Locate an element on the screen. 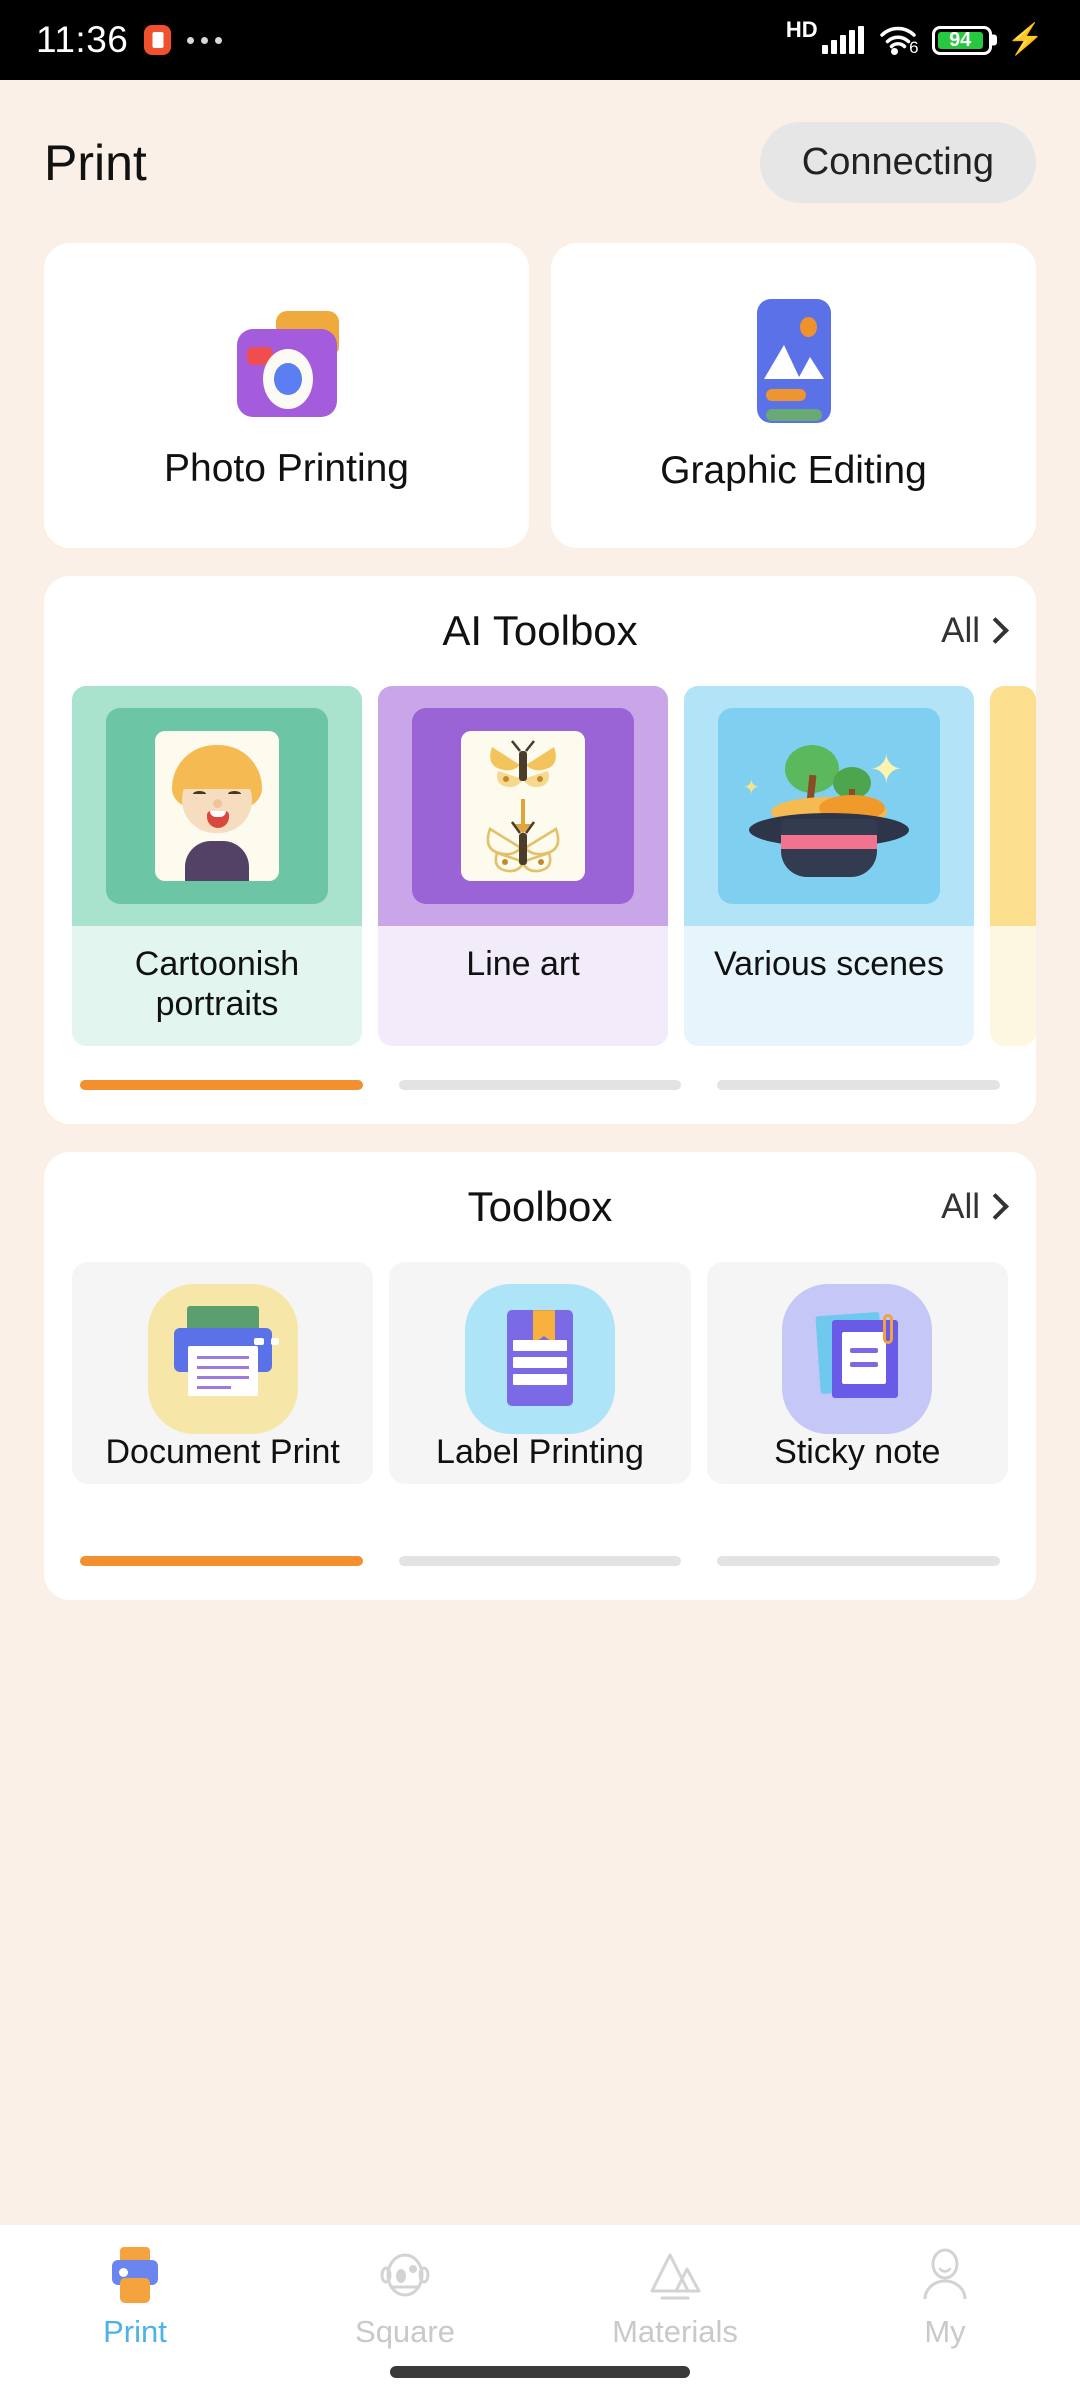 Image resolution: width=1080 pixels, height=2400 pixels. app-badge-icon is located at coordinates (158, 40).